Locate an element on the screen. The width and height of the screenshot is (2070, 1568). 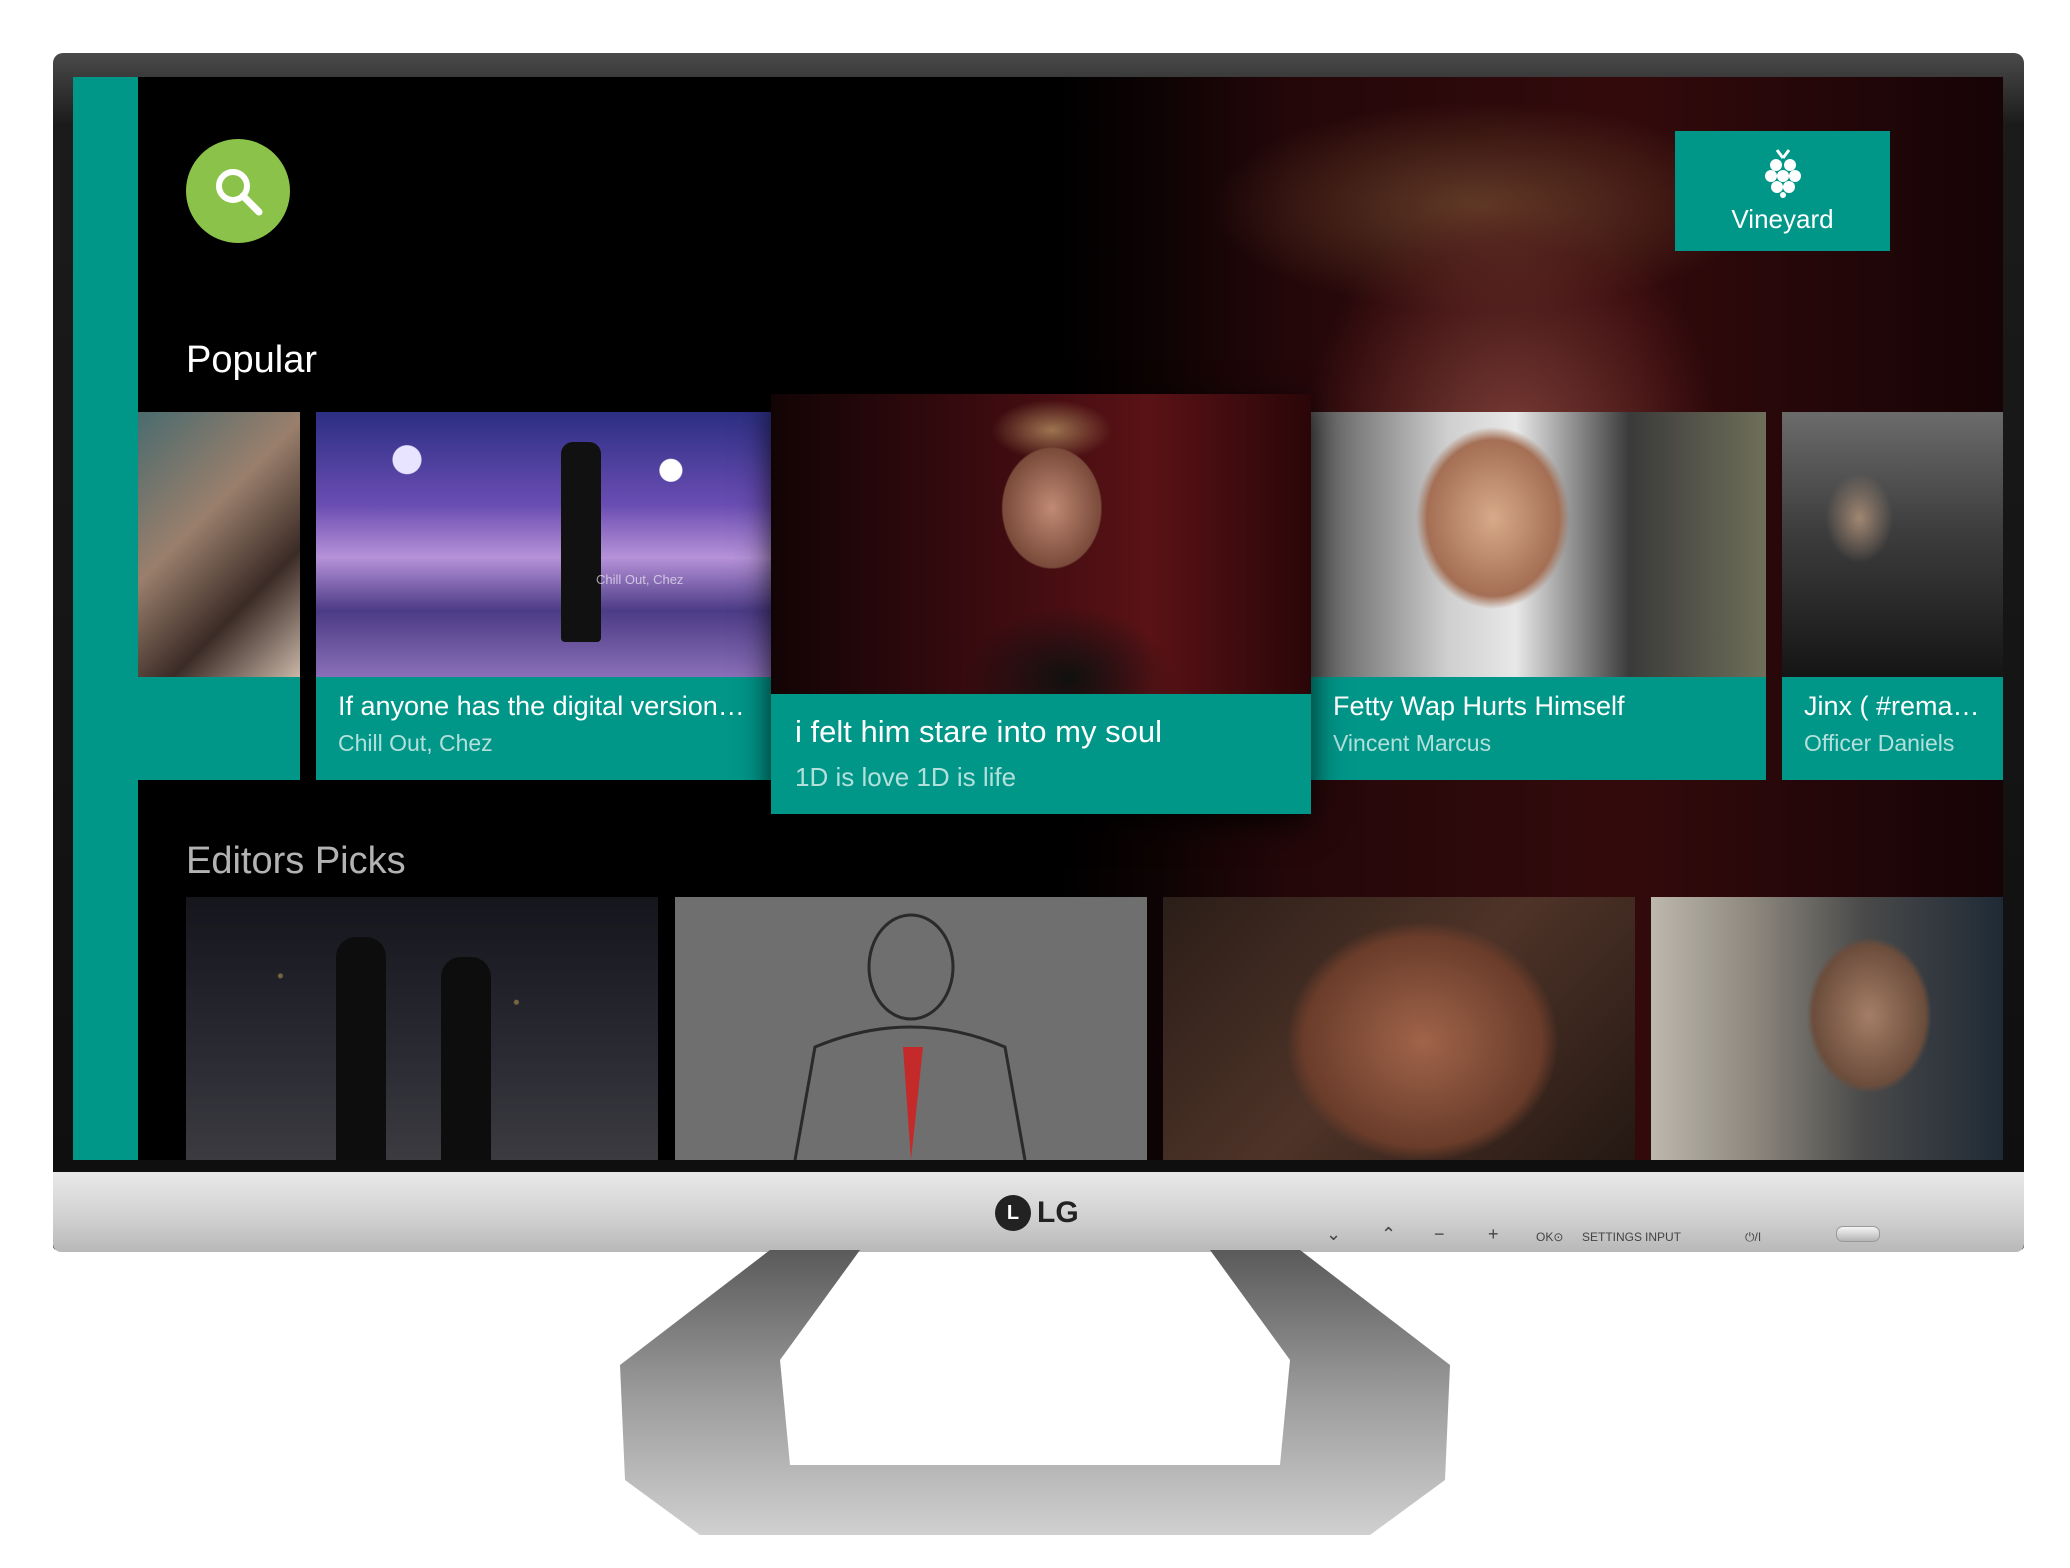
monitor-stand is located at coordinates (1035, 1392).